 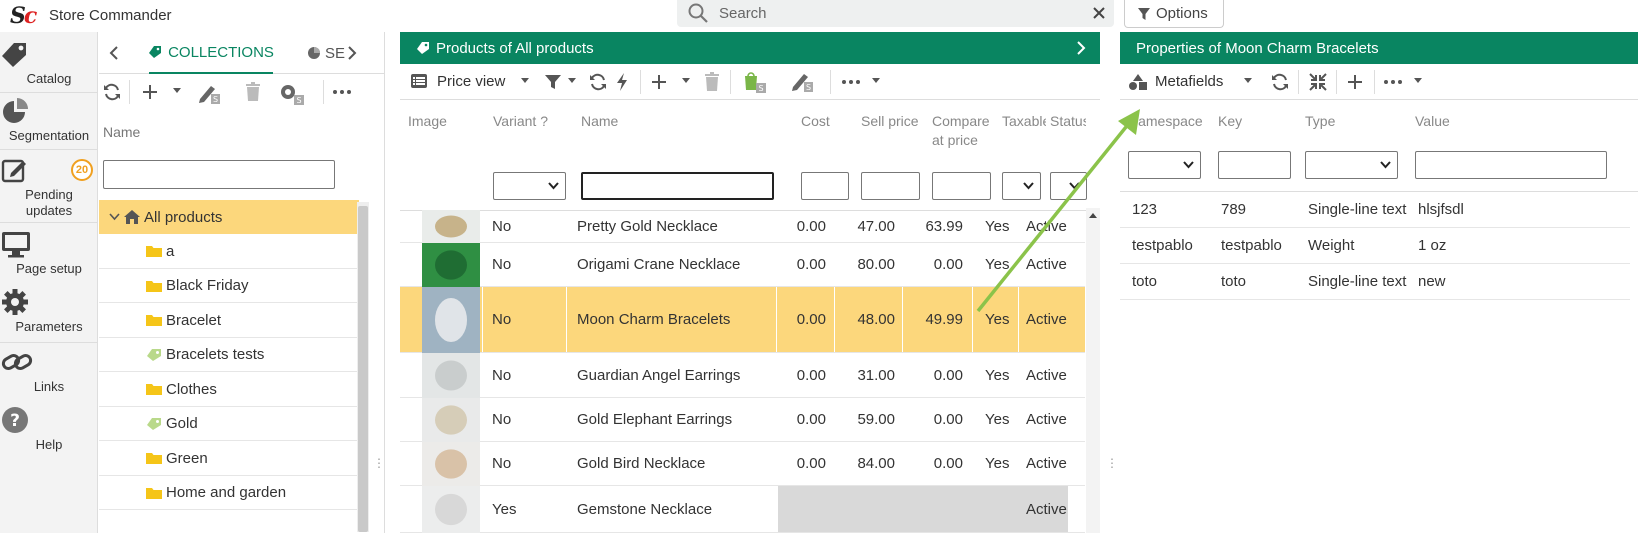 What do you see at coordinates (229, 217) in the screenshot?
I see `tree-item: All products` at bounding box center [229, 217].